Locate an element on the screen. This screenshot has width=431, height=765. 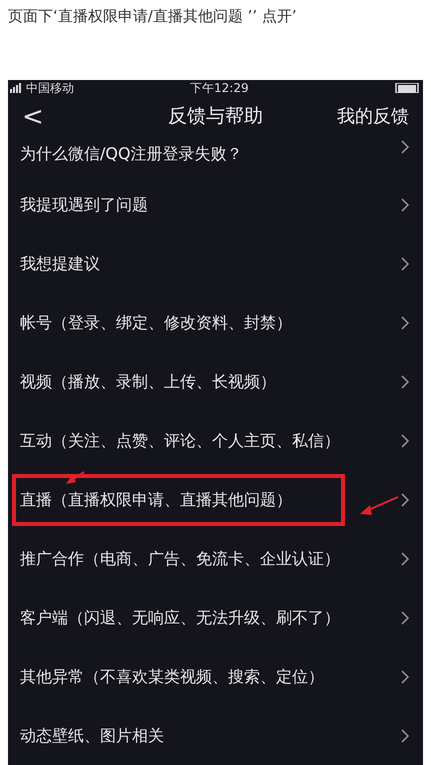
help-topic-item: 为什么微信/QQ注册登录失败？ is located at coordinates (215, 156).